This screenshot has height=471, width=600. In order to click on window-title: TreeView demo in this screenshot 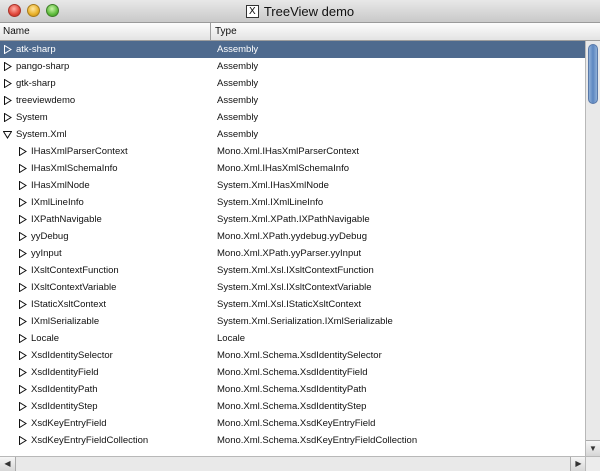, I will do `click(309, 11)`.